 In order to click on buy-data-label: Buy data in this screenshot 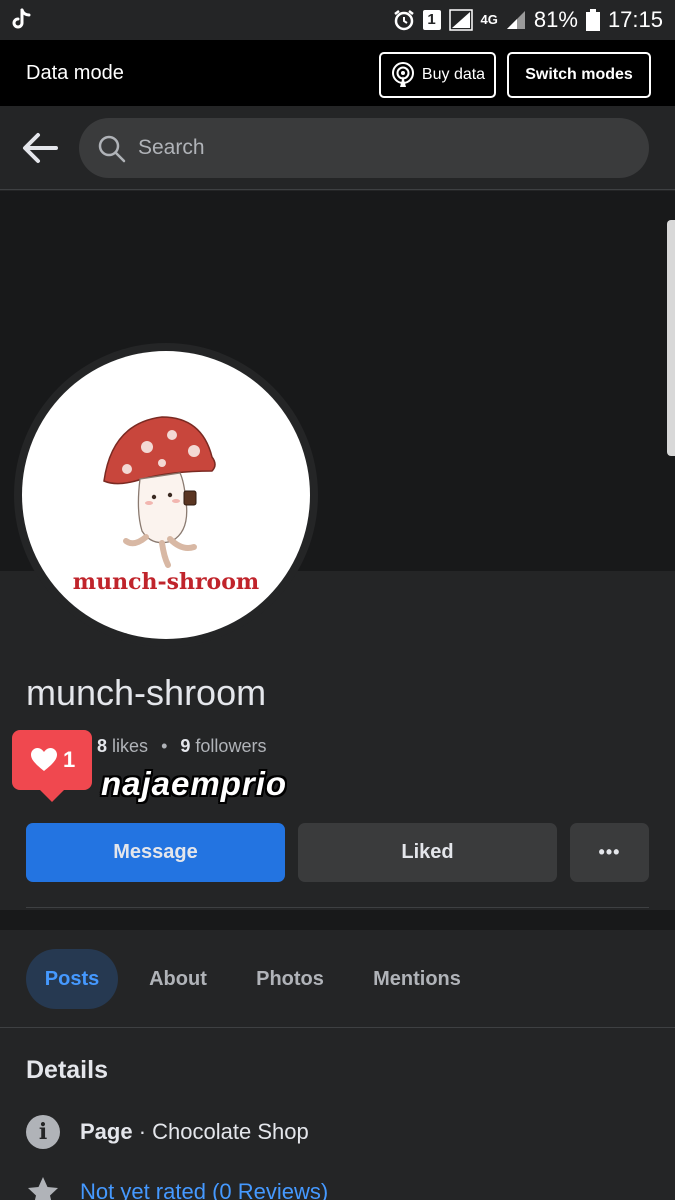, I will do `click(453, 74)`.